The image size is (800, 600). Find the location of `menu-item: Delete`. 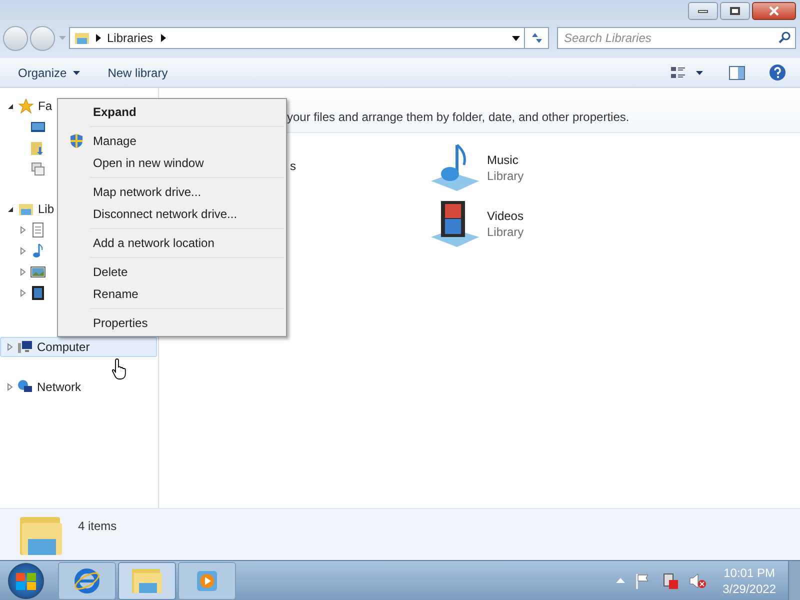

menu-item: Delete is located at coordinates (172, 272).